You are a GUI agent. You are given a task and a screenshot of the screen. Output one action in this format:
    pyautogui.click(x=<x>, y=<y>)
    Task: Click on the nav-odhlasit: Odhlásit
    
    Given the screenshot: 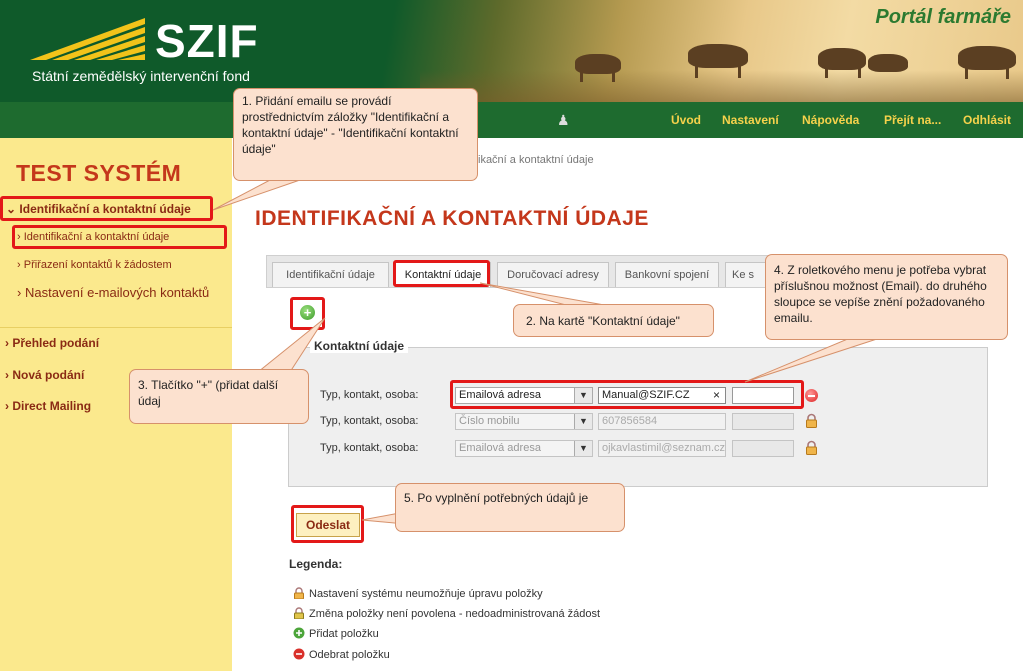 What is the action you would take?
    pyautogui.click(x=987, y=120)
    